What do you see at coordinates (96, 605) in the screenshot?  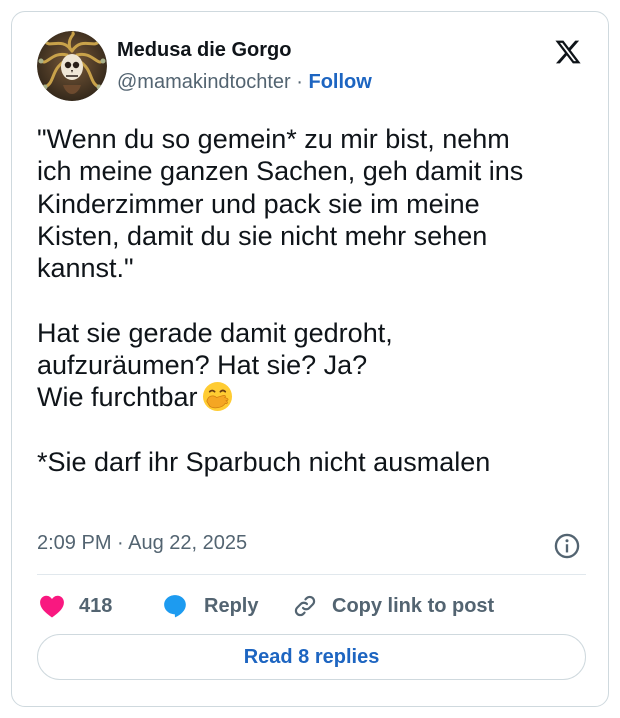 I see `like-count: 418` at bounding box center [96, 605].